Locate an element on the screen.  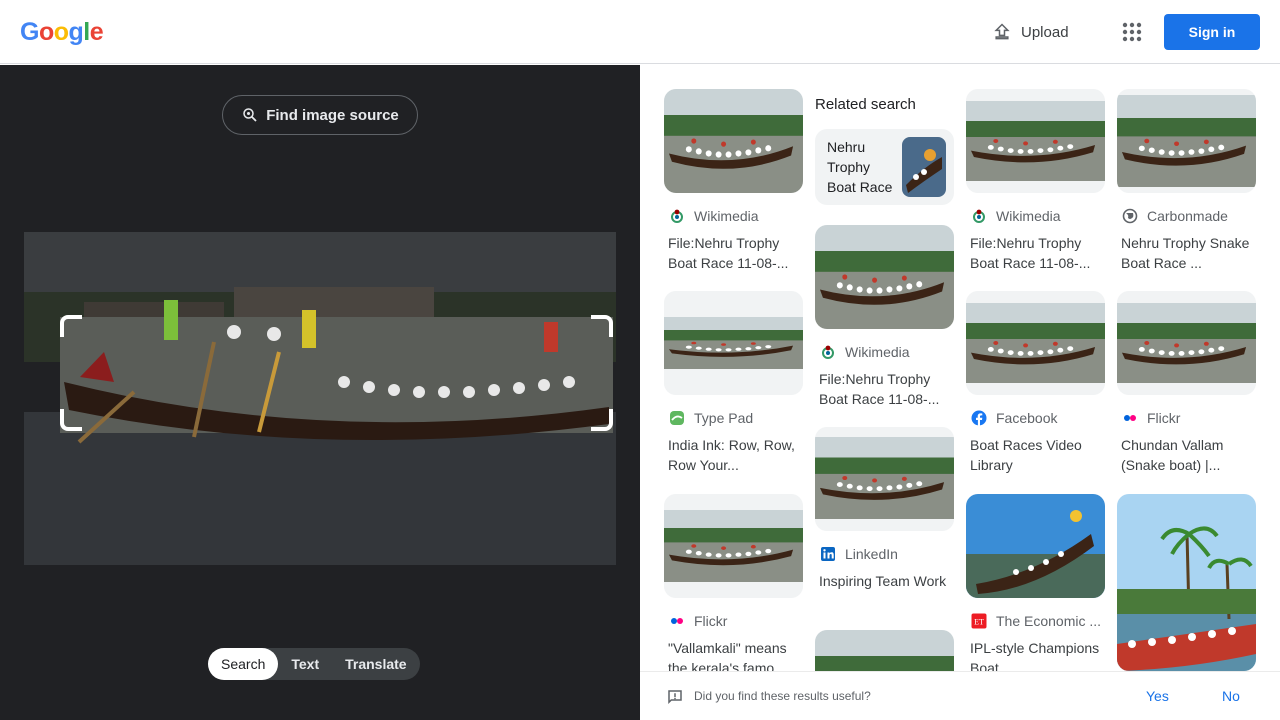
result-title: Boat Races Video Library is located at coordinates (1035, 455).